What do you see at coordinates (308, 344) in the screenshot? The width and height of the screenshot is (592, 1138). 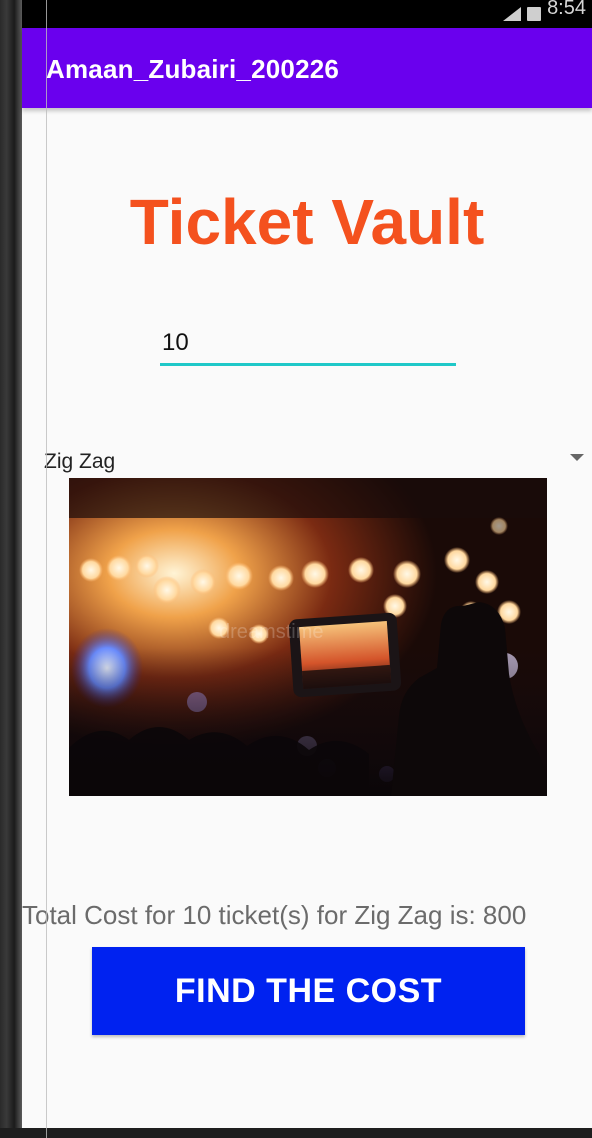 I see `ticket-quantity-input` at bounding box center [308, 344].